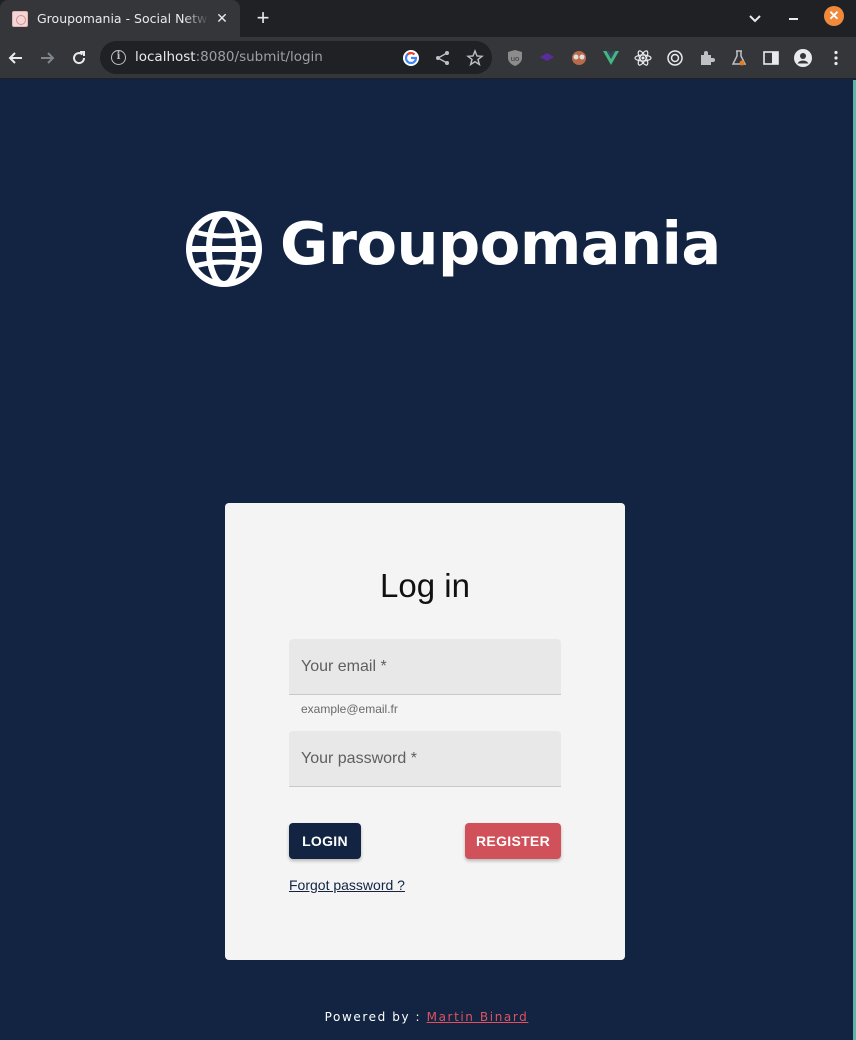 Image resolution: width=856 pixels, height=1040 pixels. I want to click on login-button: LOGIN, so click(325, 841).